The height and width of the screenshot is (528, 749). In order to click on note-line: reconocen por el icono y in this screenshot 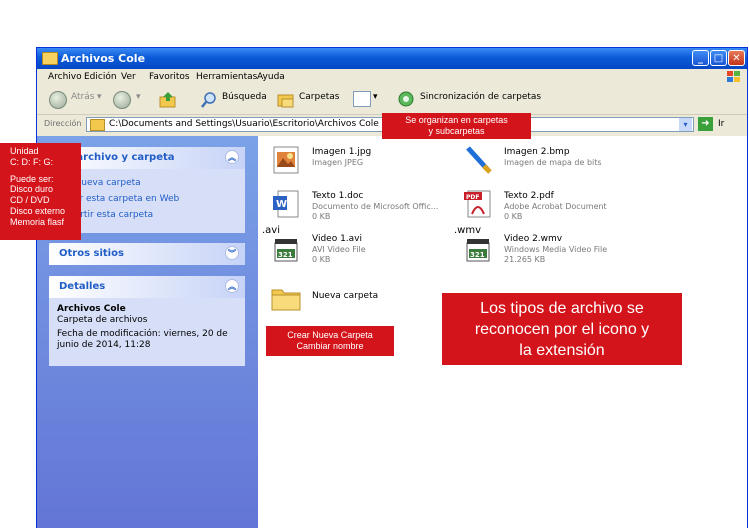, I will do `click(562, 329)`.